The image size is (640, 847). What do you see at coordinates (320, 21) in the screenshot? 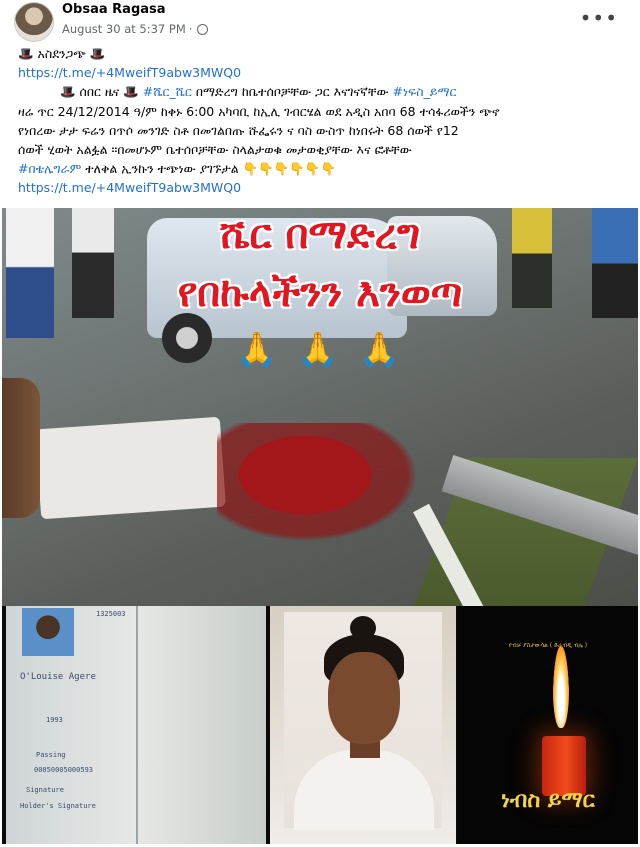
I see `post-header: Obsaa Ragasa August 30 at 5:37 PM · •••` at bounding box center [320, 21].